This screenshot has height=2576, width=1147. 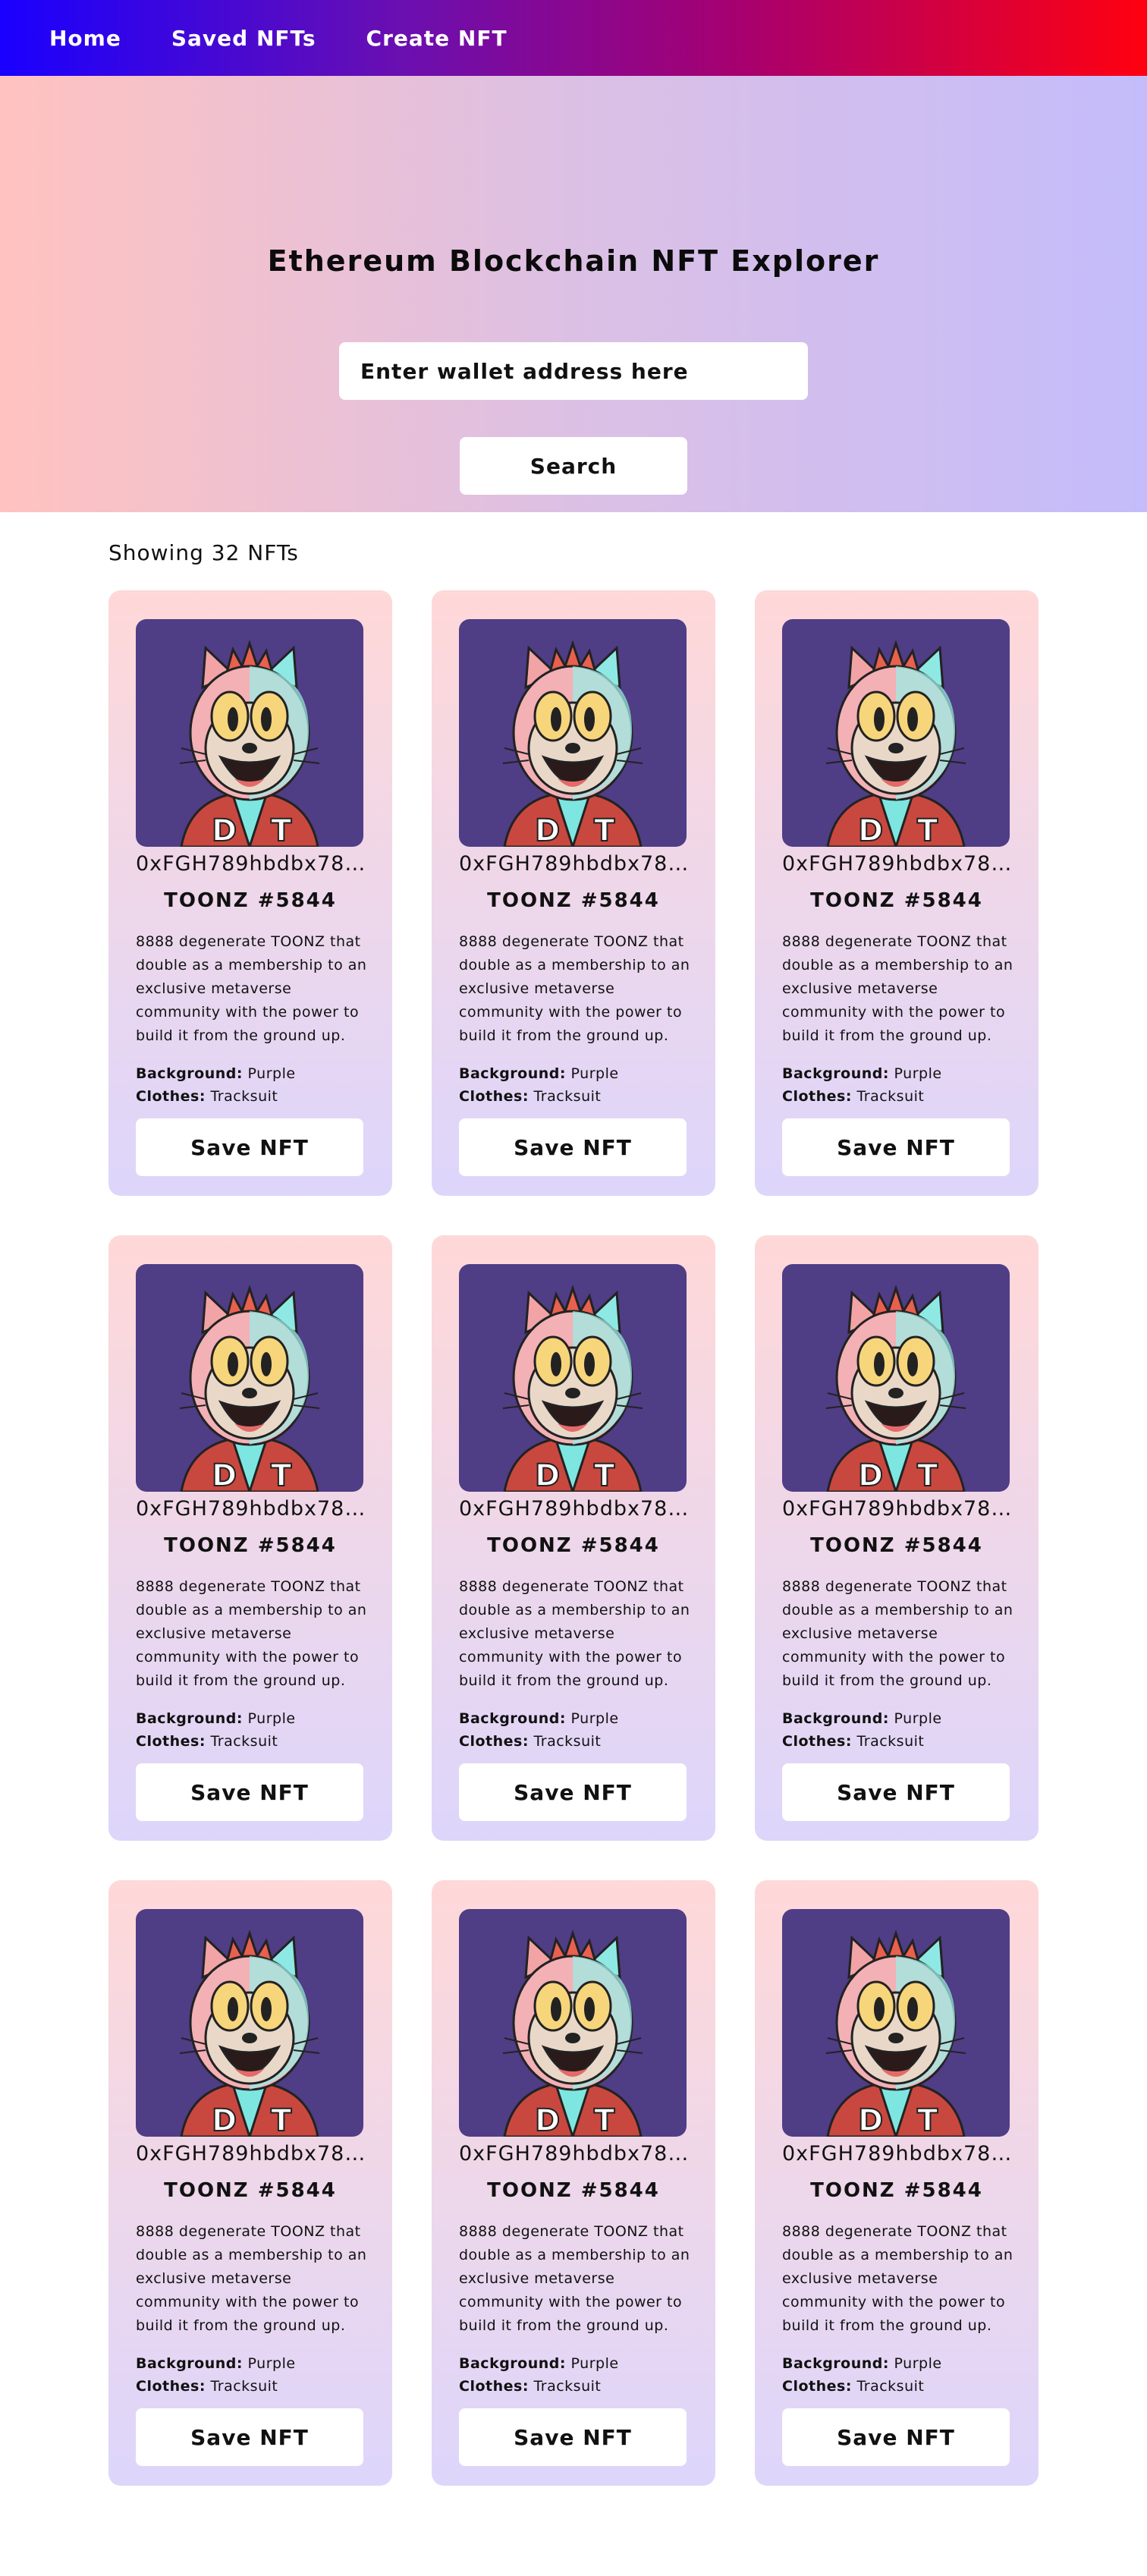 What do you see at coordinates (573, 466) in the screenshot?
I see `search-button: Search` at bounding box center [573, 466].